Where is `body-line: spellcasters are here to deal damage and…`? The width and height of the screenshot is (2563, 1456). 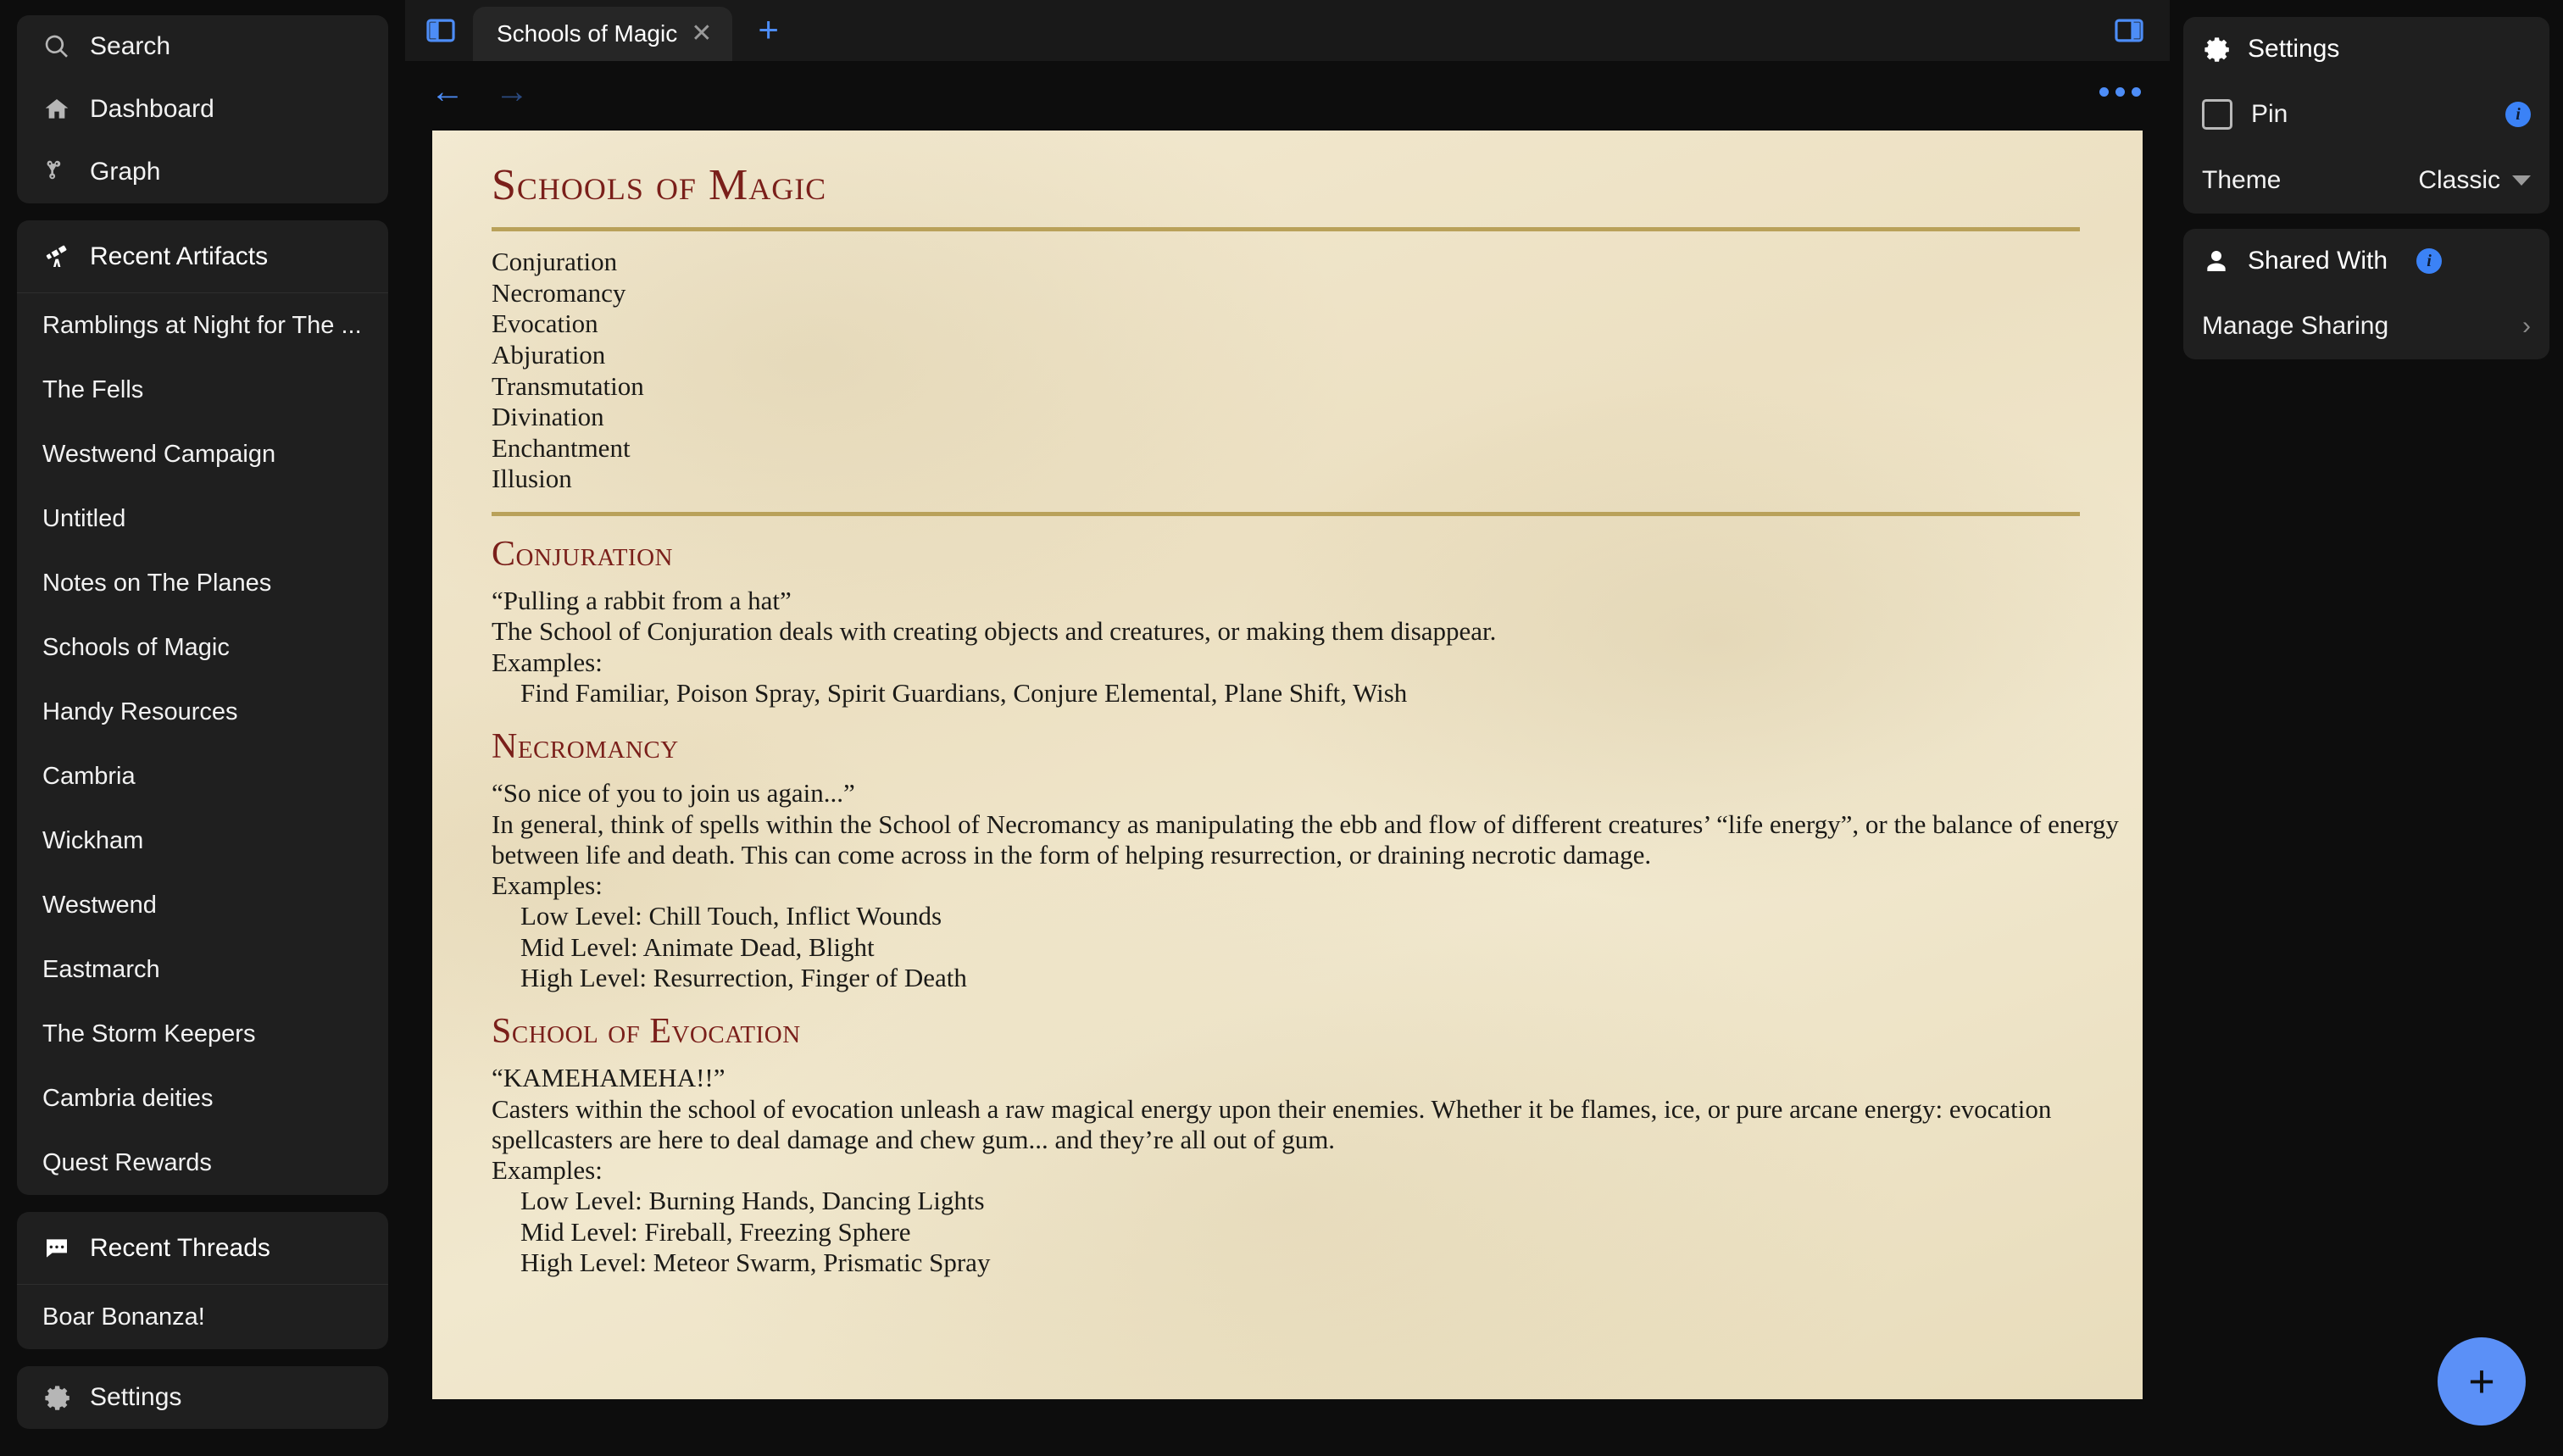 body-line: spellcasters are here to deal damage and… is located at coordinates (914, 1139).